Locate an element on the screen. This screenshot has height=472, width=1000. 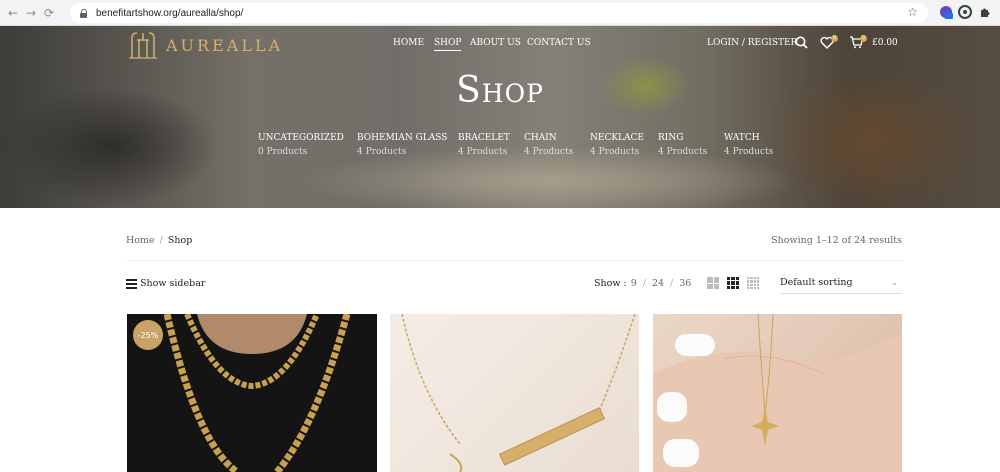
sort-select: Default sorting ⌄ is located at coordinates (841, 283).